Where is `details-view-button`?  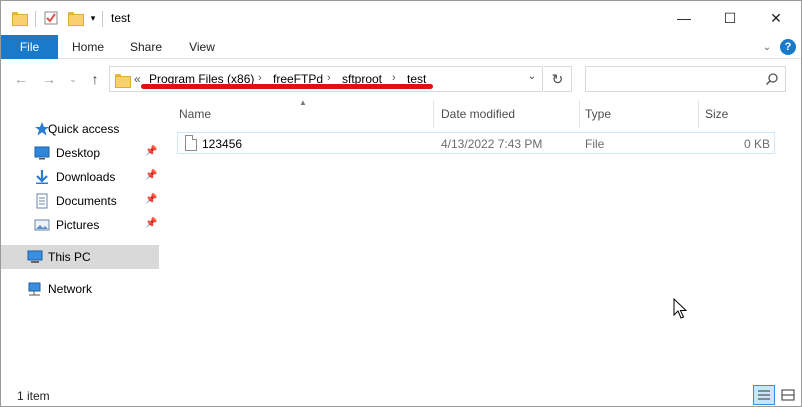 details-view-button is located at coordinates (764, 395).